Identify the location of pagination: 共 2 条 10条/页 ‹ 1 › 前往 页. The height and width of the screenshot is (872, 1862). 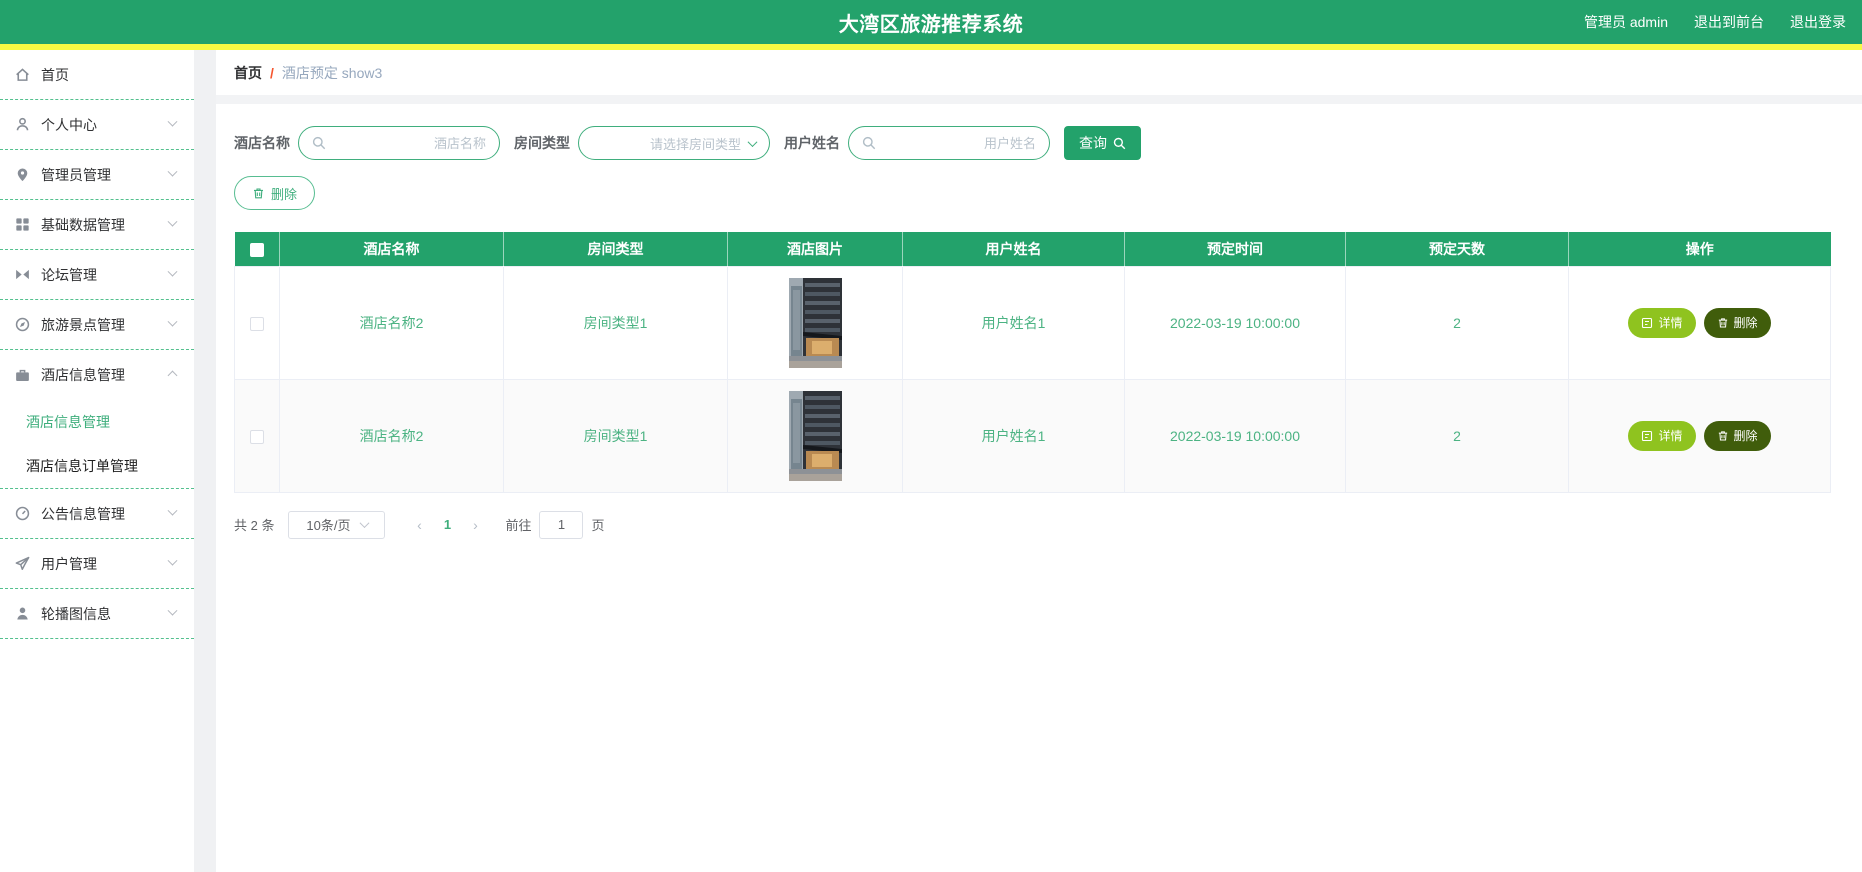
(1040, 524).